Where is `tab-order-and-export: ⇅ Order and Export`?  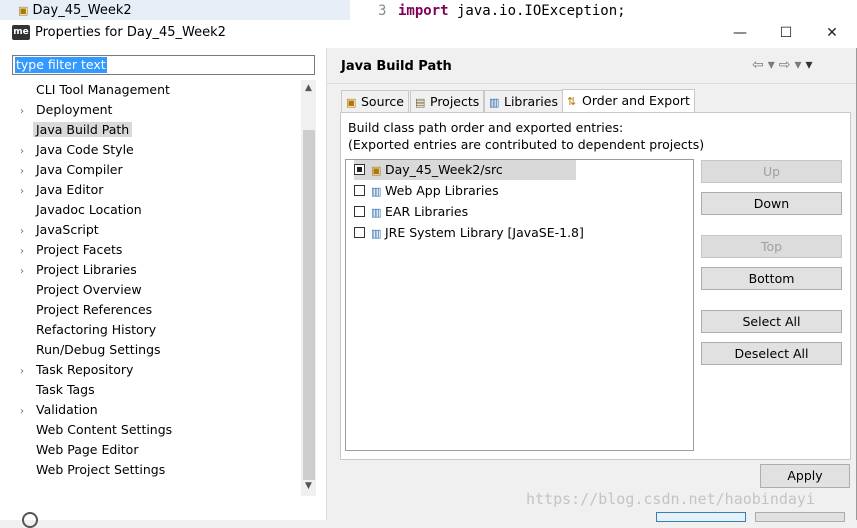 tab-order-and-export: ⇅ Order and Export is located at coordinates (628, 101).